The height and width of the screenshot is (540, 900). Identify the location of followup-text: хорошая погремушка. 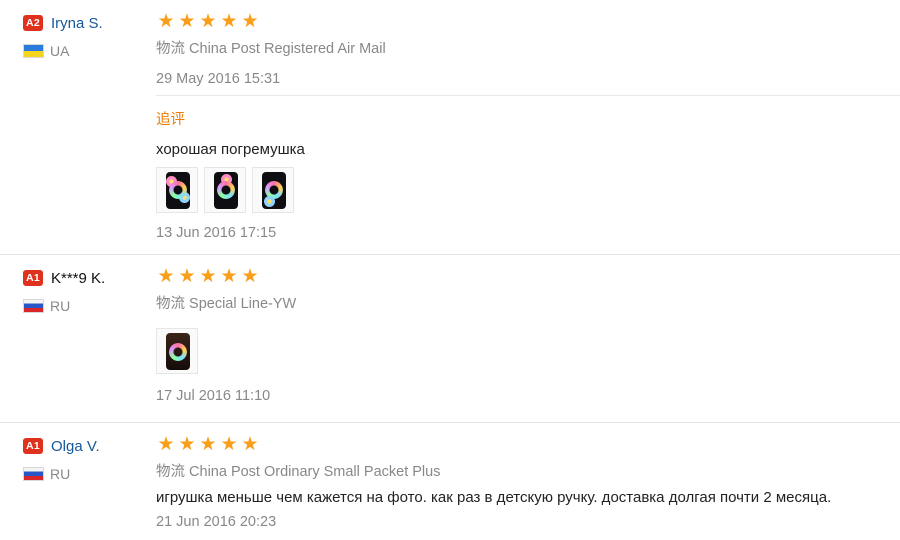
(230, 149).